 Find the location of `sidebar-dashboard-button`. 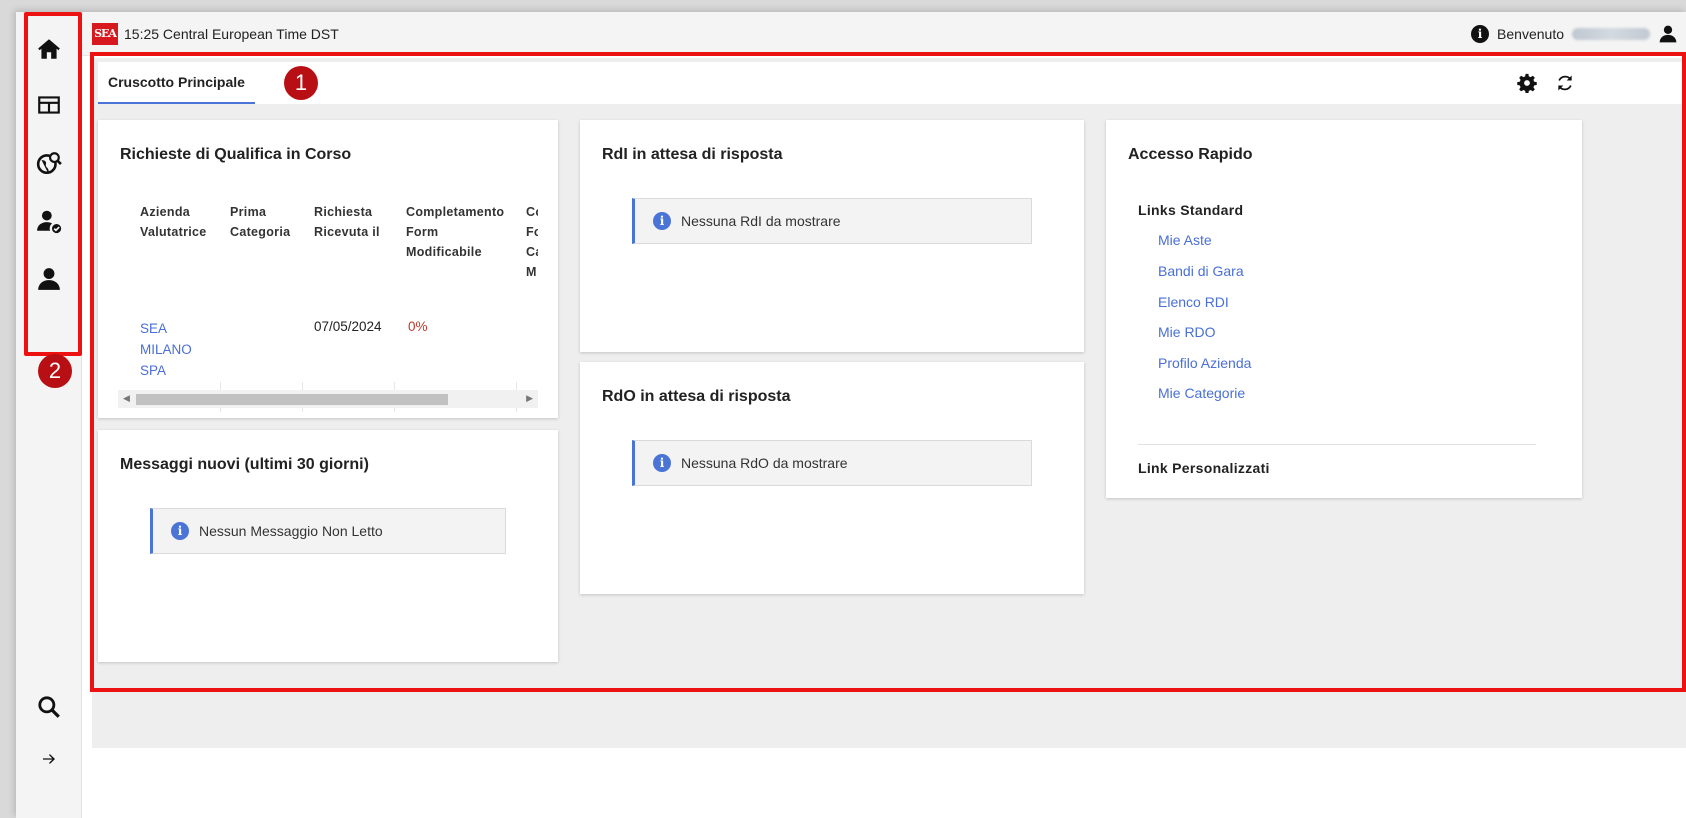

sidebar-dashboard-button is located at coordinates (49, 105).